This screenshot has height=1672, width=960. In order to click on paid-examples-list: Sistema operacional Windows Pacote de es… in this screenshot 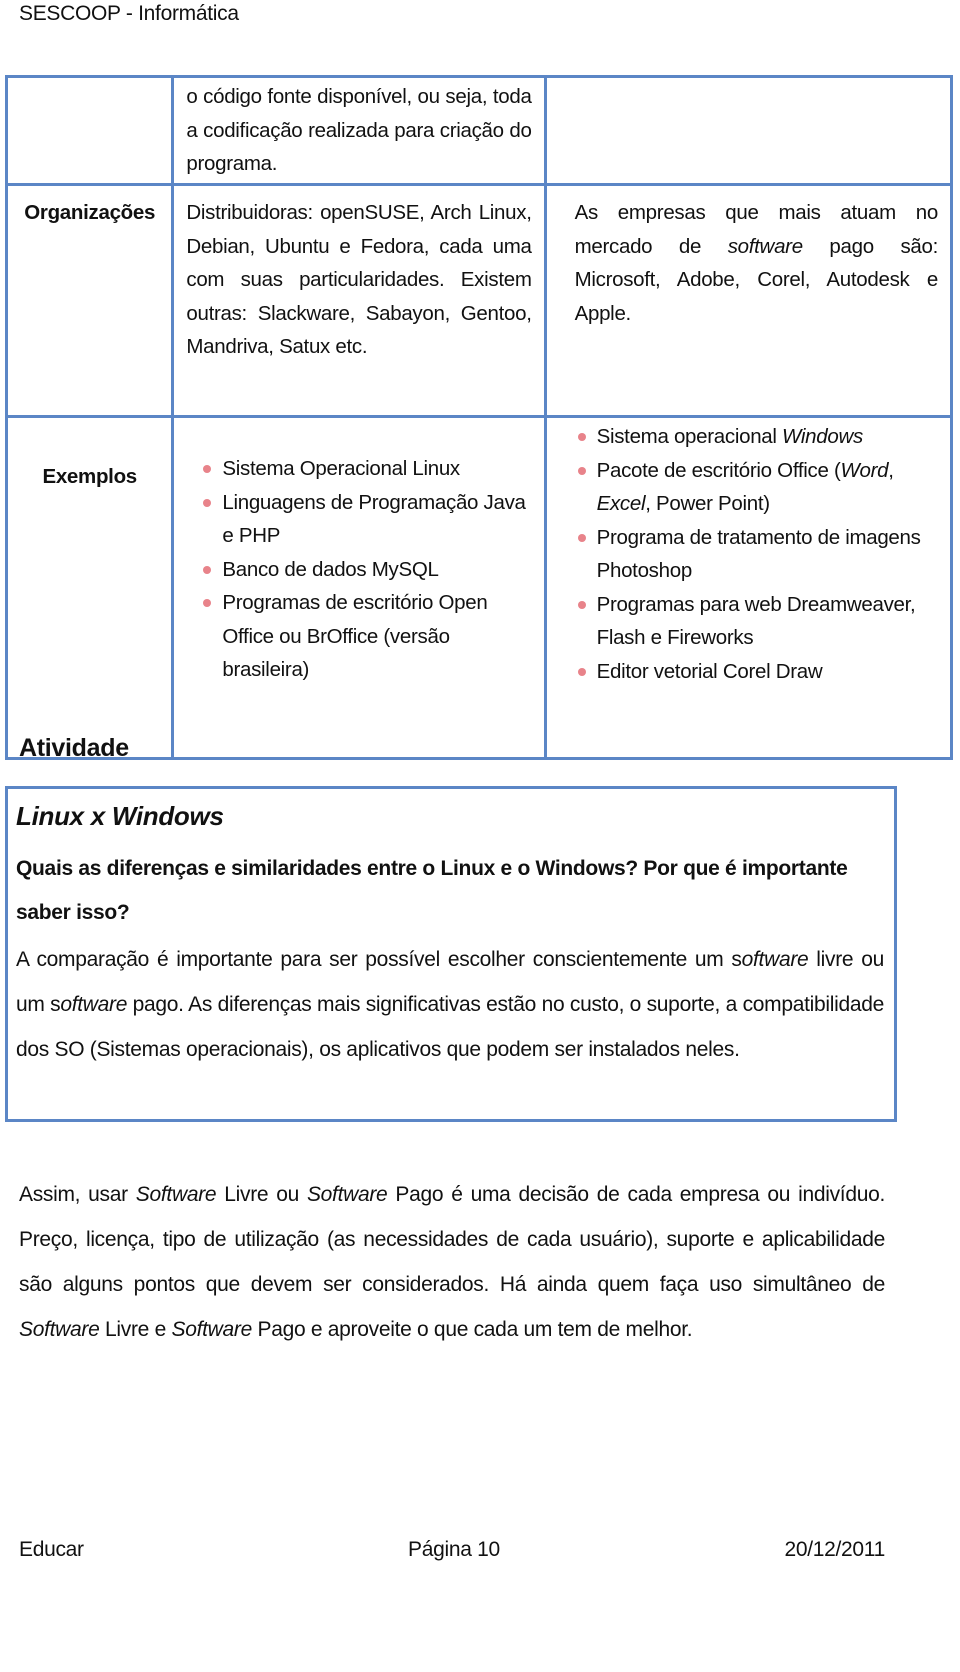, I will do `click(756, 554)`.